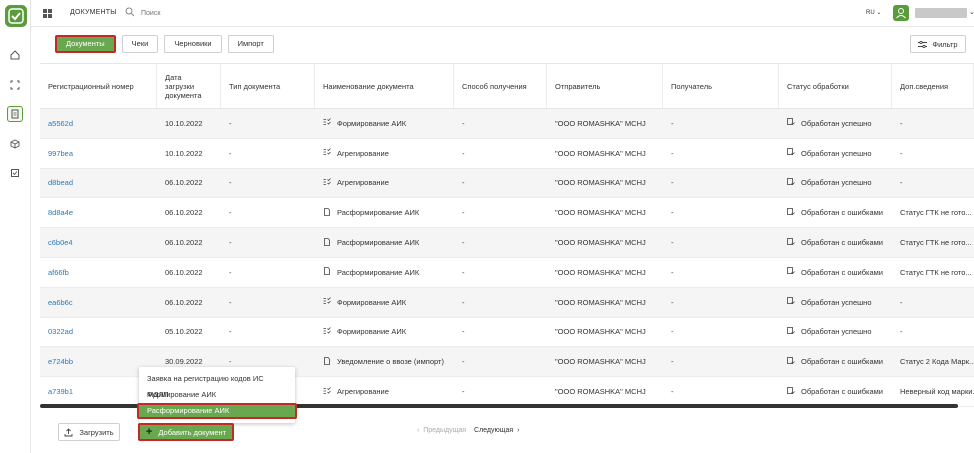 Image resolution: width=974 pixels, height=453 pixels. What do you see at coordinates (384, 86) in the screenshot?
I see `column-header: Наименование документа` at bounding box center [384, 86].